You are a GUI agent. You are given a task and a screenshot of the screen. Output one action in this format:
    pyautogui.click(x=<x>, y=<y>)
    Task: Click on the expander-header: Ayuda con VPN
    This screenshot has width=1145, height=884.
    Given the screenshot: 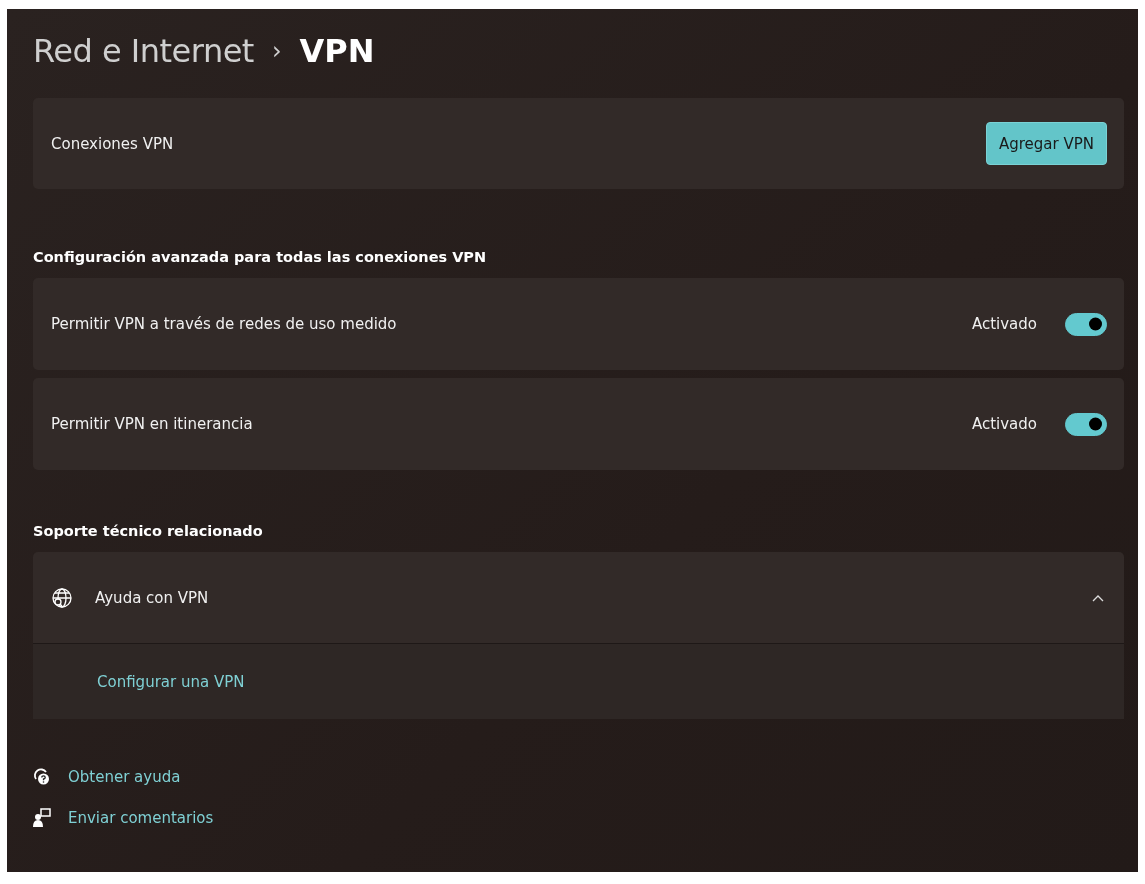 What is the action you would take?
    pyautogui.click(x=578, y=597)
    